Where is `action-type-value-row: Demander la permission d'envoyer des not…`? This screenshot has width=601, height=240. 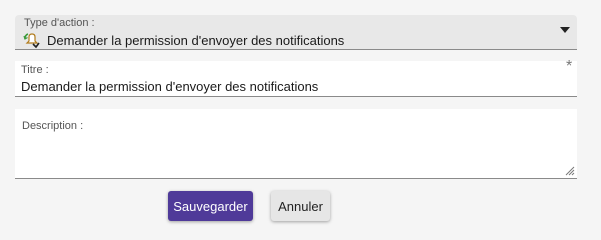
action-type-value-row: Demander la permission d'envoyer des not… is located at coordinates (183, 40).